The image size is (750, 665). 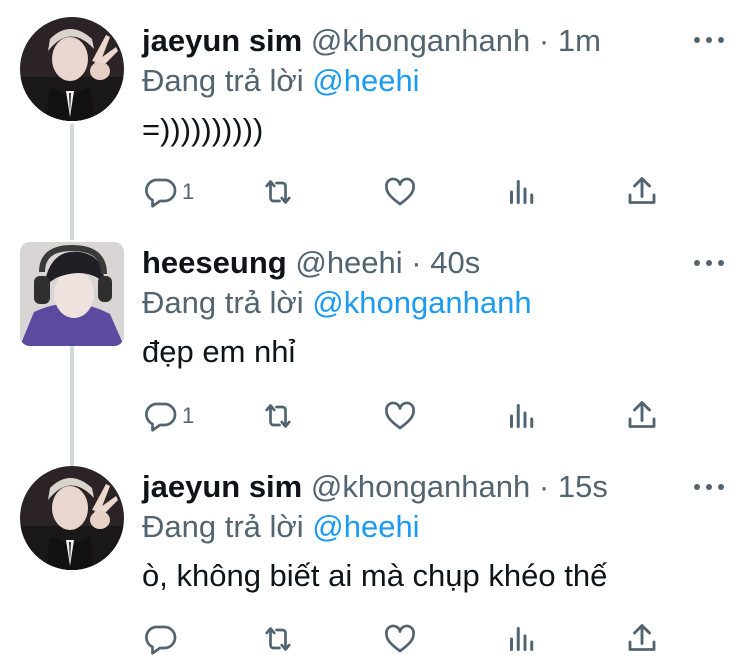 What do you see at coordinates (203, 129) in the screenshot?
I see `tweet-text: =))))))))))` at bounding box center [203, 129].